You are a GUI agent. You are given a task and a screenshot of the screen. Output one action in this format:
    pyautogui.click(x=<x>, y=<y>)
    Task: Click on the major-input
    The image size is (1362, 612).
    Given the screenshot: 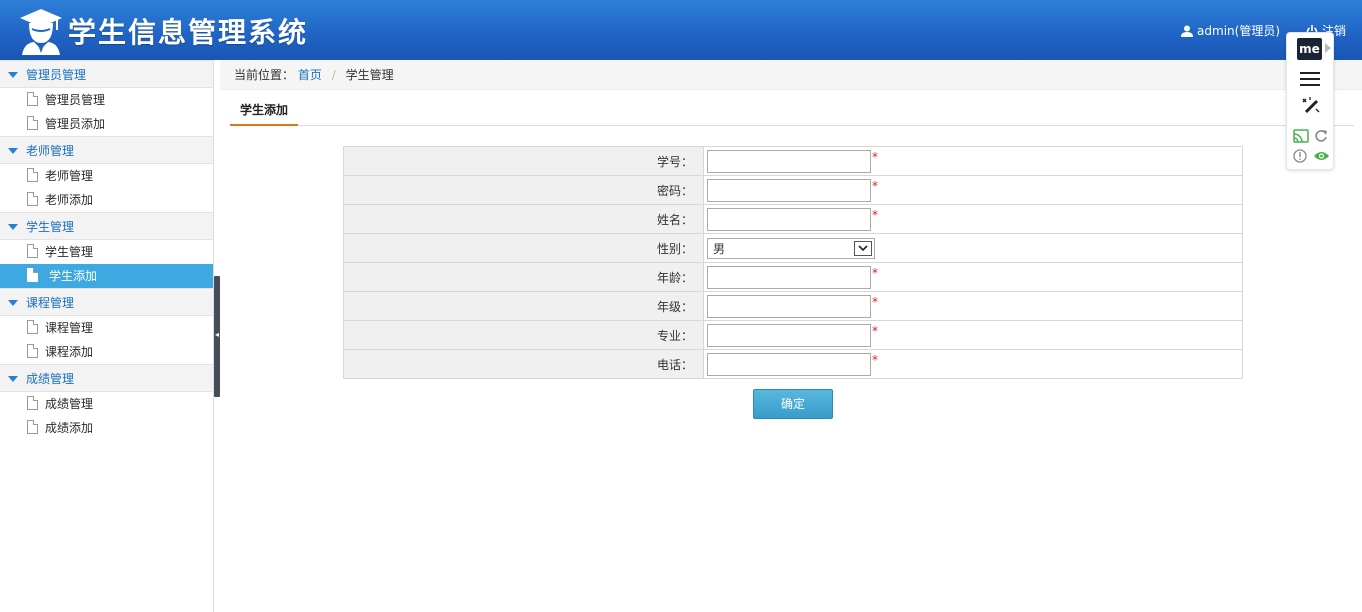 What is the action you would take?
    pyautogui.click(x=789, y=335)
    